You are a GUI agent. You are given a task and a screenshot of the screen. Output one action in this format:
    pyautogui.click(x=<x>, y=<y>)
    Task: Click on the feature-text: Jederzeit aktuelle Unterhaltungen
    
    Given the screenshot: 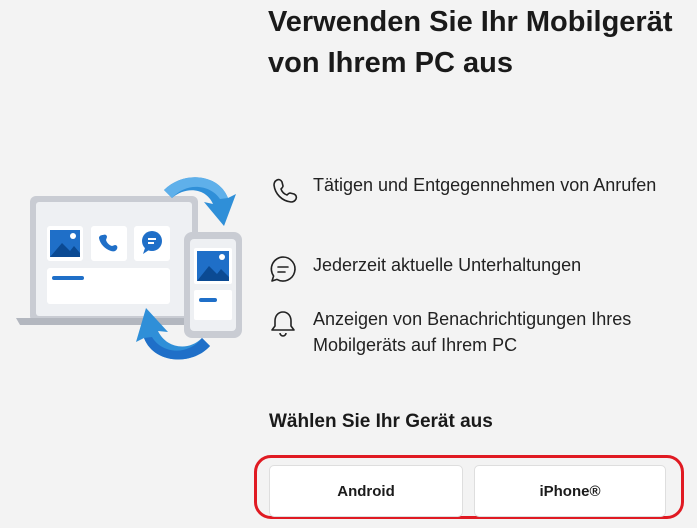 What is the action you would take?
    pyautogui.click(x=447, y=265)
    